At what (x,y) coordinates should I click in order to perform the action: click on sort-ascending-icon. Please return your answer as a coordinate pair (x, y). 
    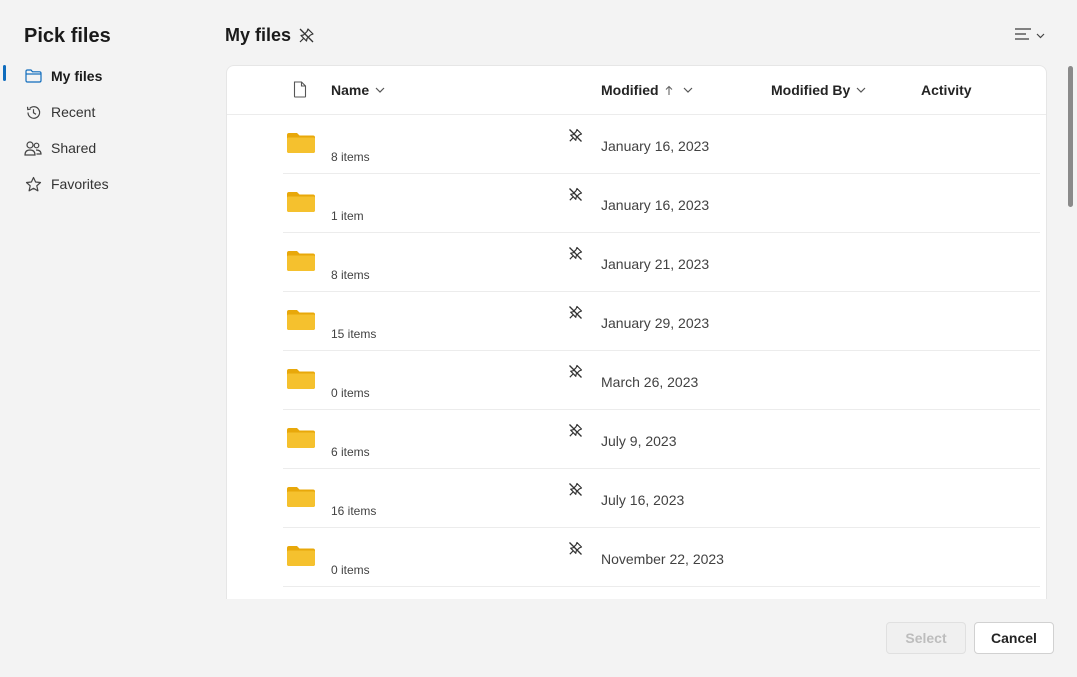
    Looking at the image, I should click on (669, 90).